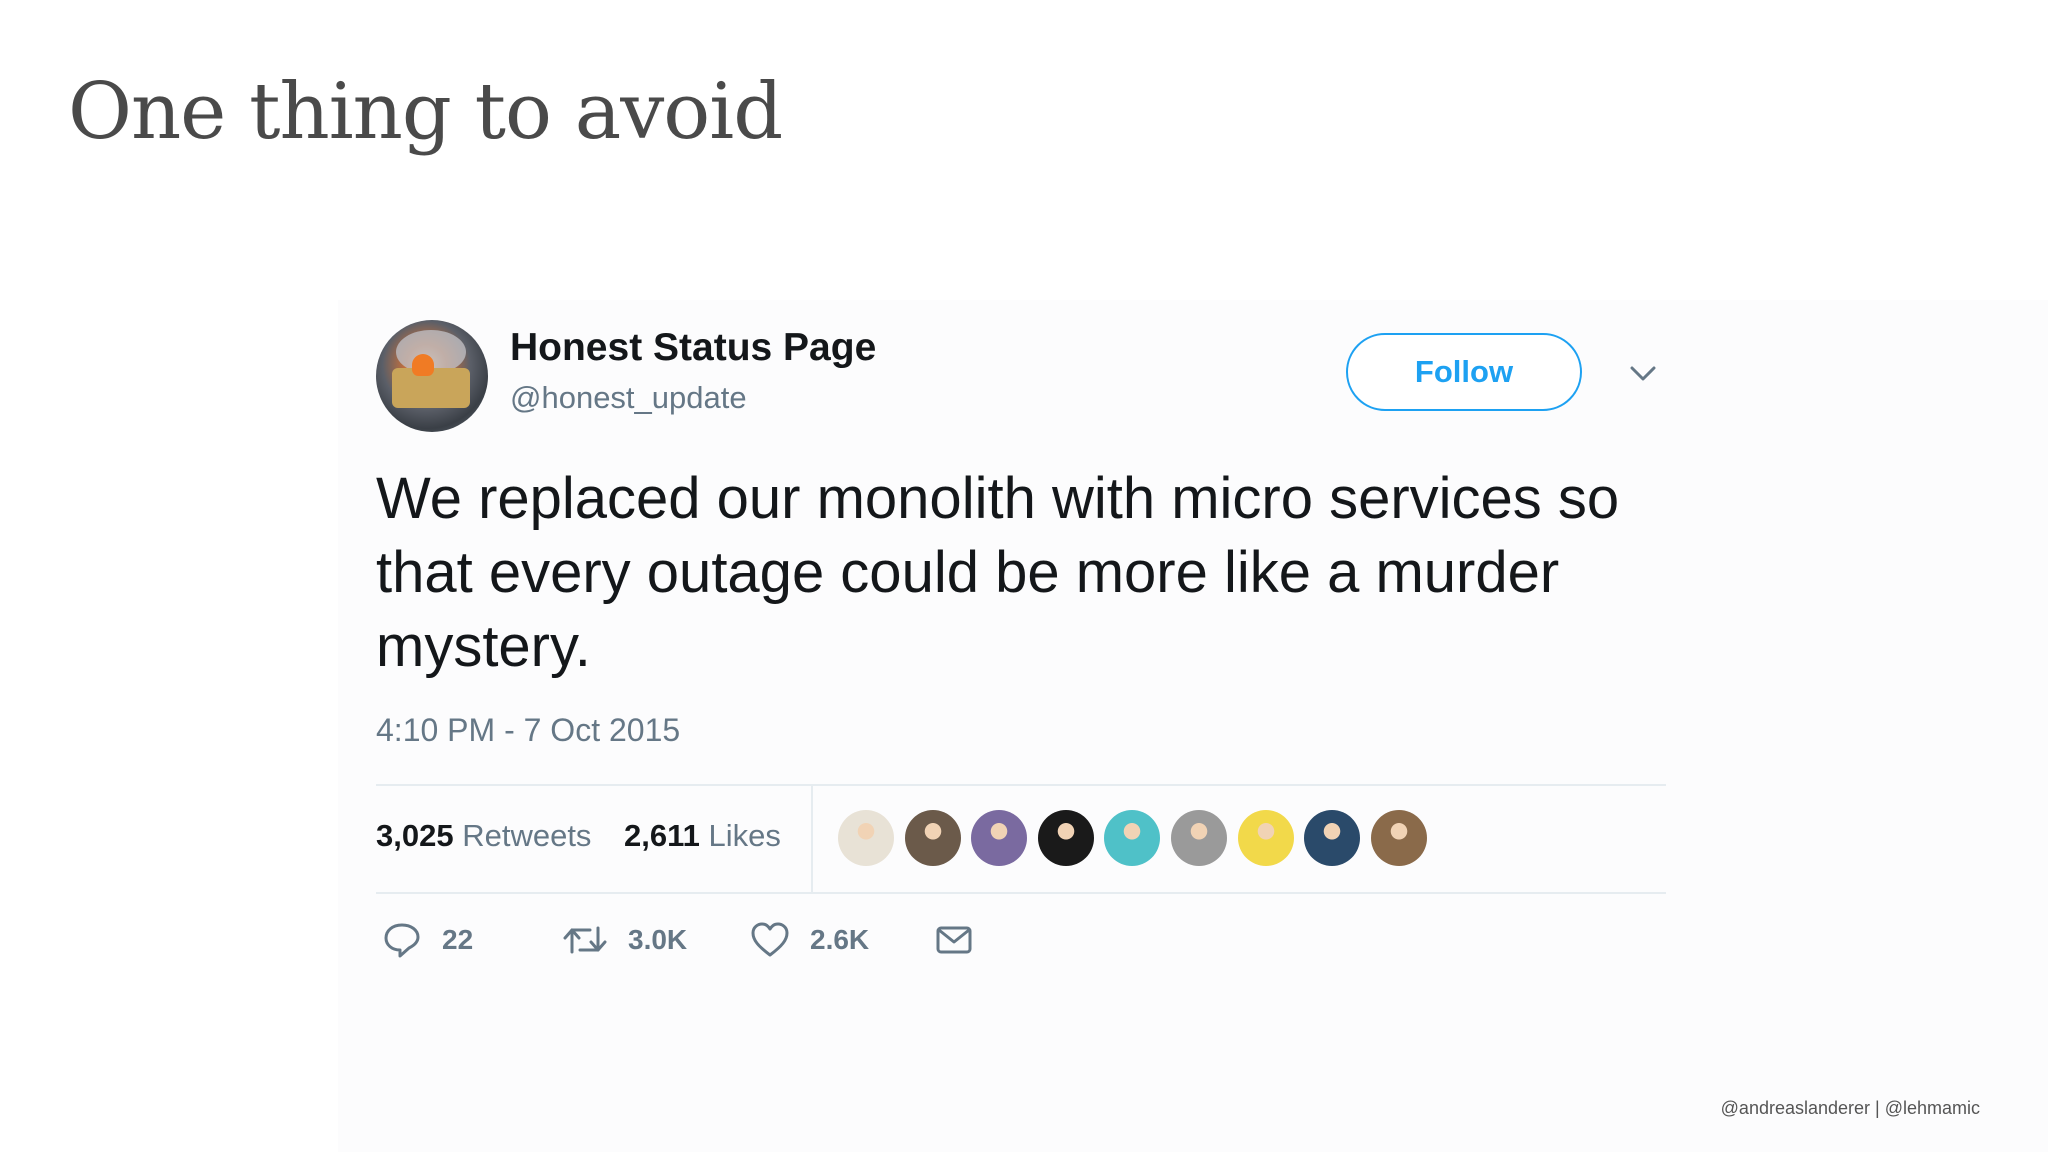  Describe the element at coordinates (402, 940) in the screenshot. I see `reply-icon` at that location.